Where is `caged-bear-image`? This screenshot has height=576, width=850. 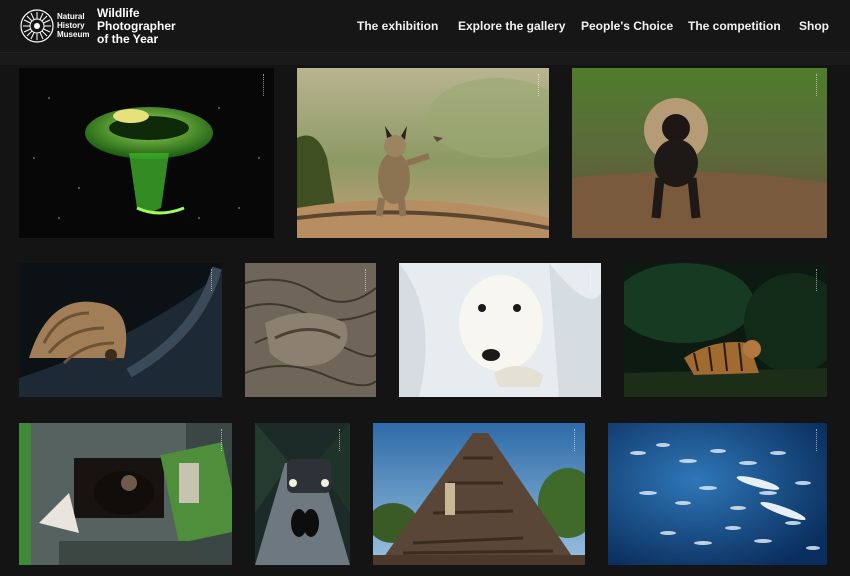 caged-bear-image is located at coordinates (125, 494).